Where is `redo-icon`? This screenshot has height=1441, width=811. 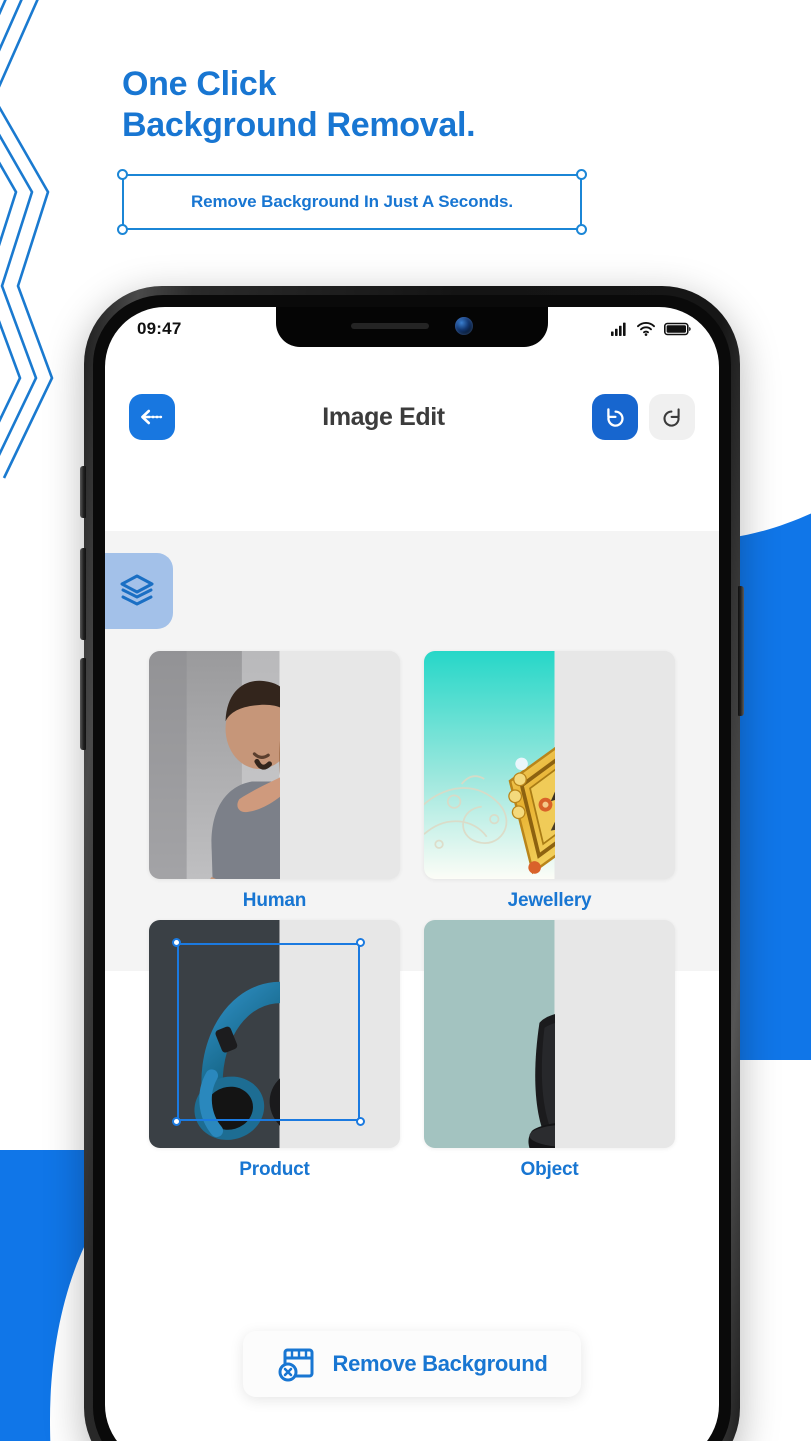 redo-icon is located at coordinates (671, 417).